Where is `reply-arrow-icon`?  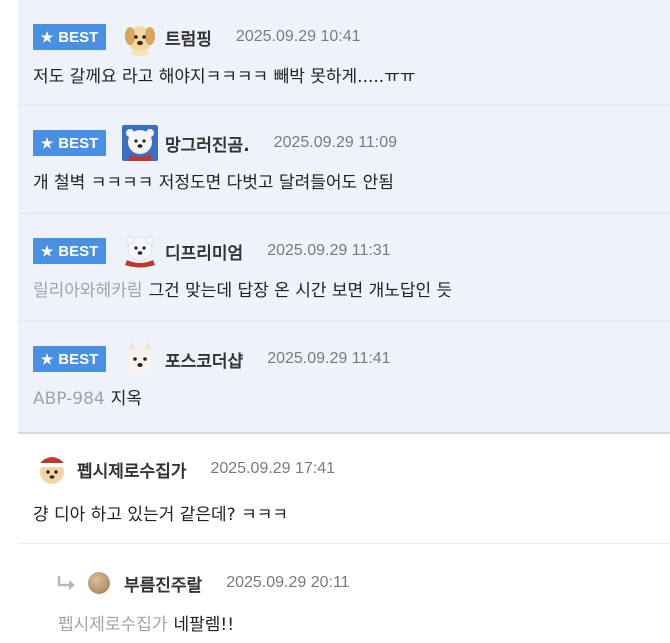
reply-arrow-icon is located at coordinates (67, 583).